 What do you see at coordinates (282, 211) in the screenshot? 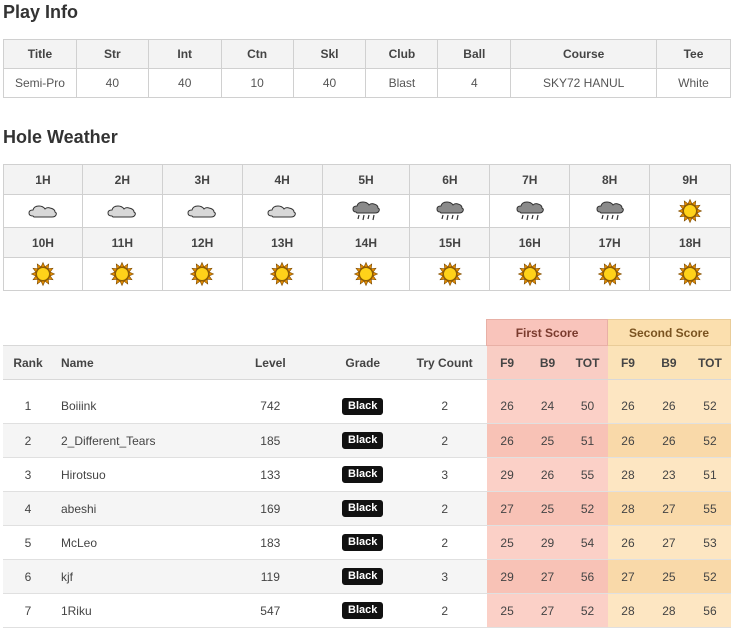
I see `weather-cell-4h` at bounding box center [282, 211].